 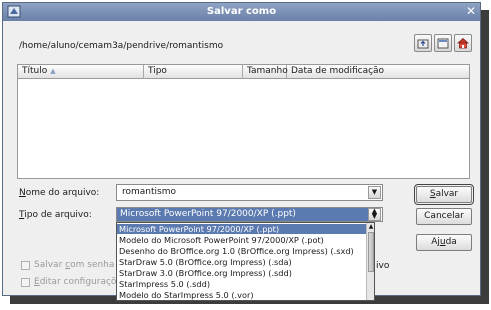 What do you see at coordinates (242, 229) in the screenshot?
I see `dropdown-item: Microsoft PowerPoint 97/2000/XP (.ppt)` at bounding box center [242, 229].